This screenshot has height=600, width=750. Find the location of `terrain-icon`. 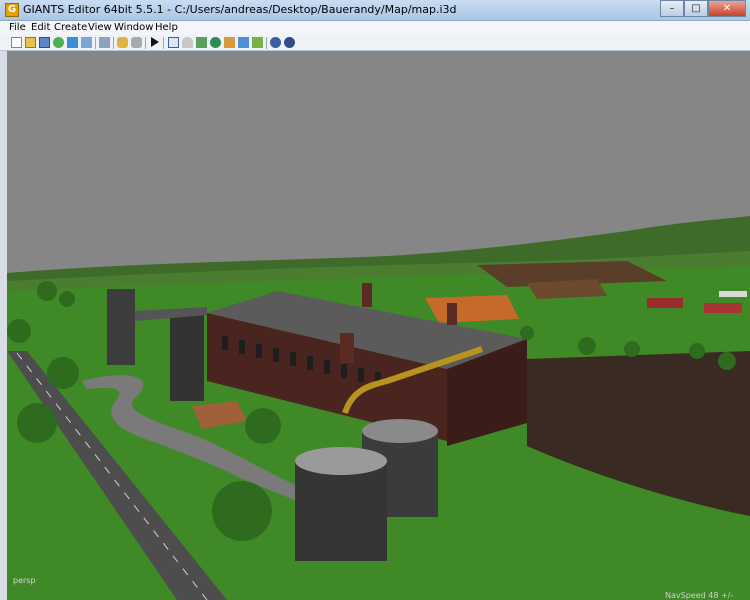

terrain-icon is located at coordinates (201, 42).